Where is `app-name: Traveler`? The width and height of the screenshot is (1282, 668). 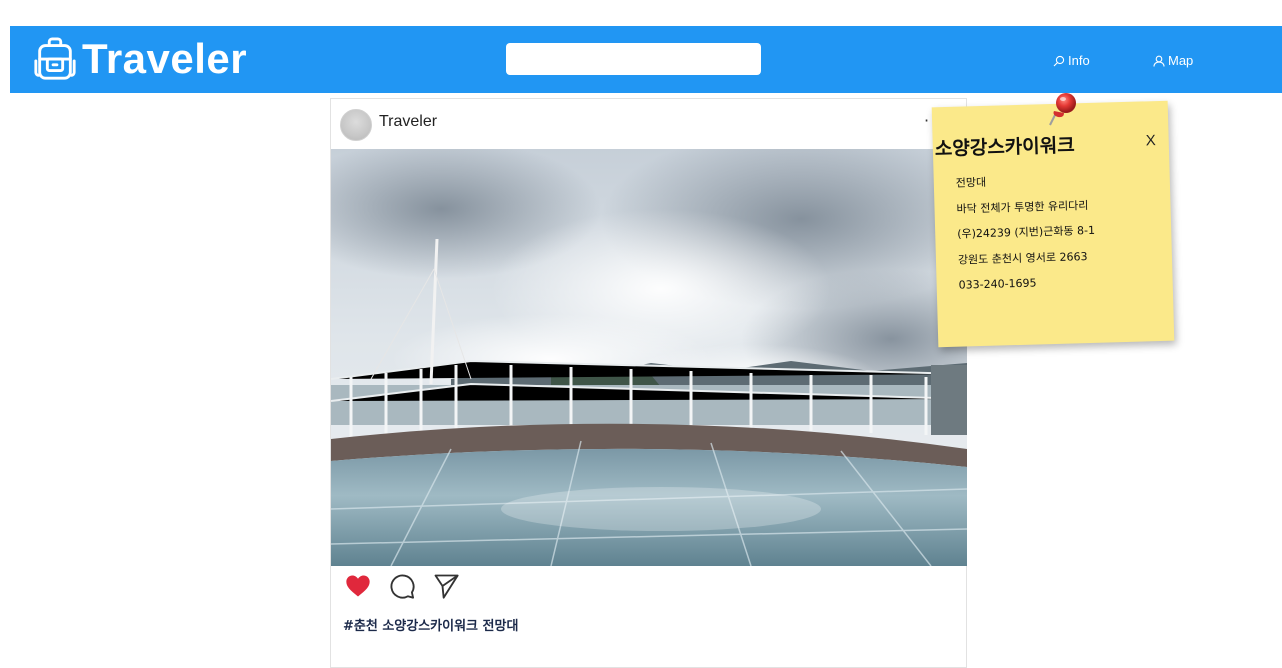
app-name: Traveler is located at coordinates (165, 58).